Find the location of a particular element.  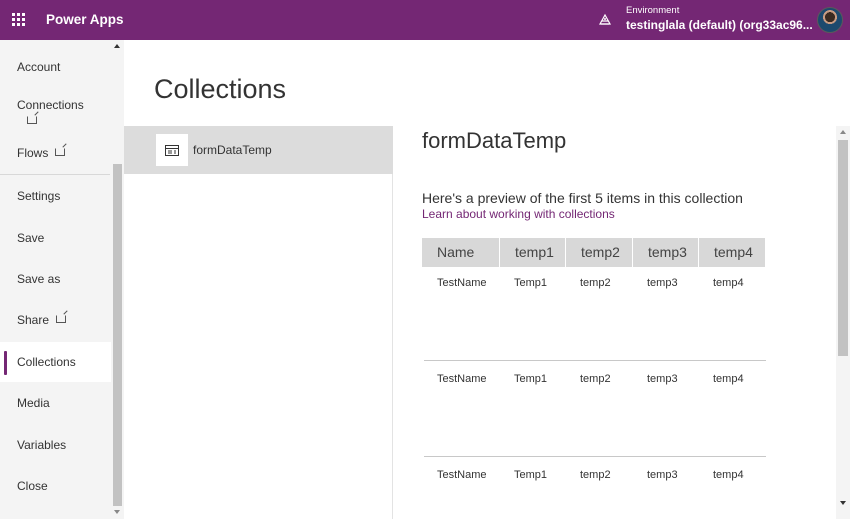

nav-item-label: Flows is located at coordinates (33, 153).